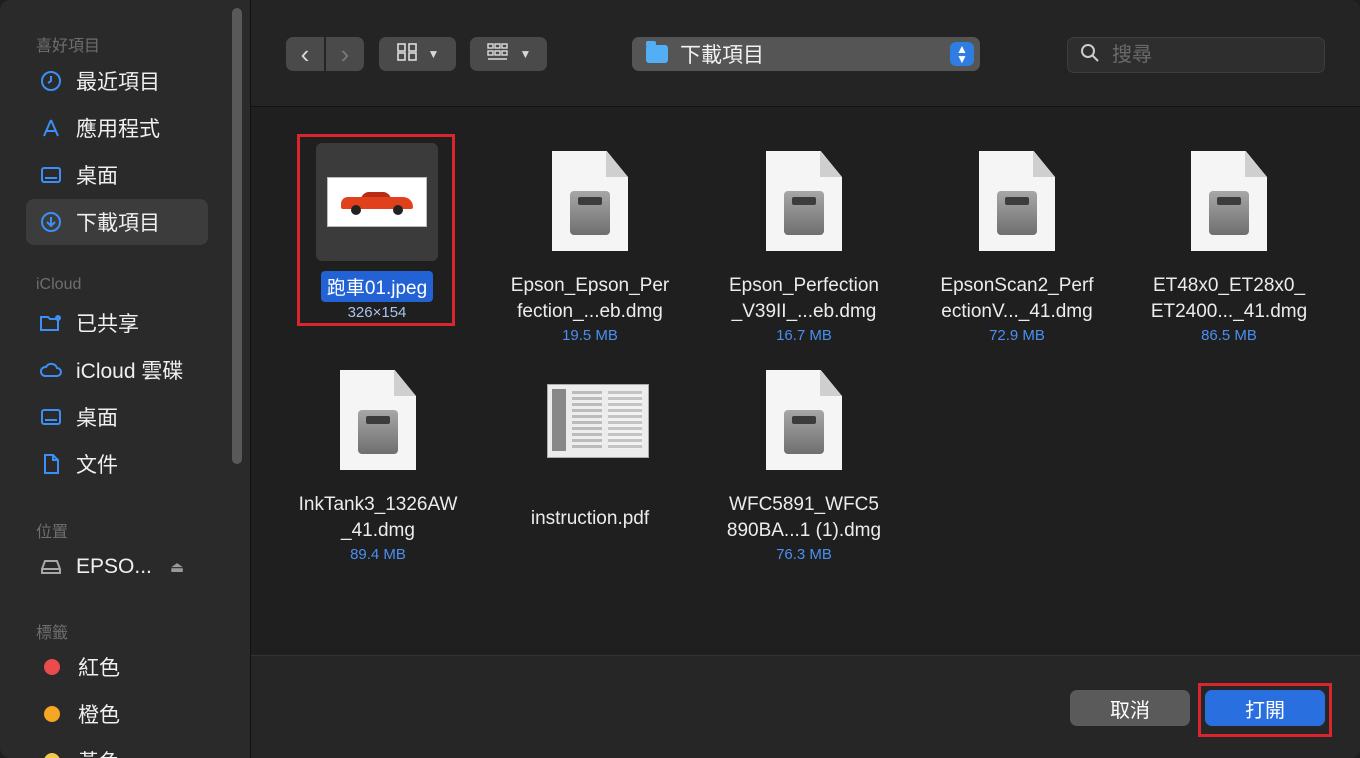 The width and height of the screenshot is (1360, 758). I want to click on dialog-footer: 取消 打開, so click(805, 706).